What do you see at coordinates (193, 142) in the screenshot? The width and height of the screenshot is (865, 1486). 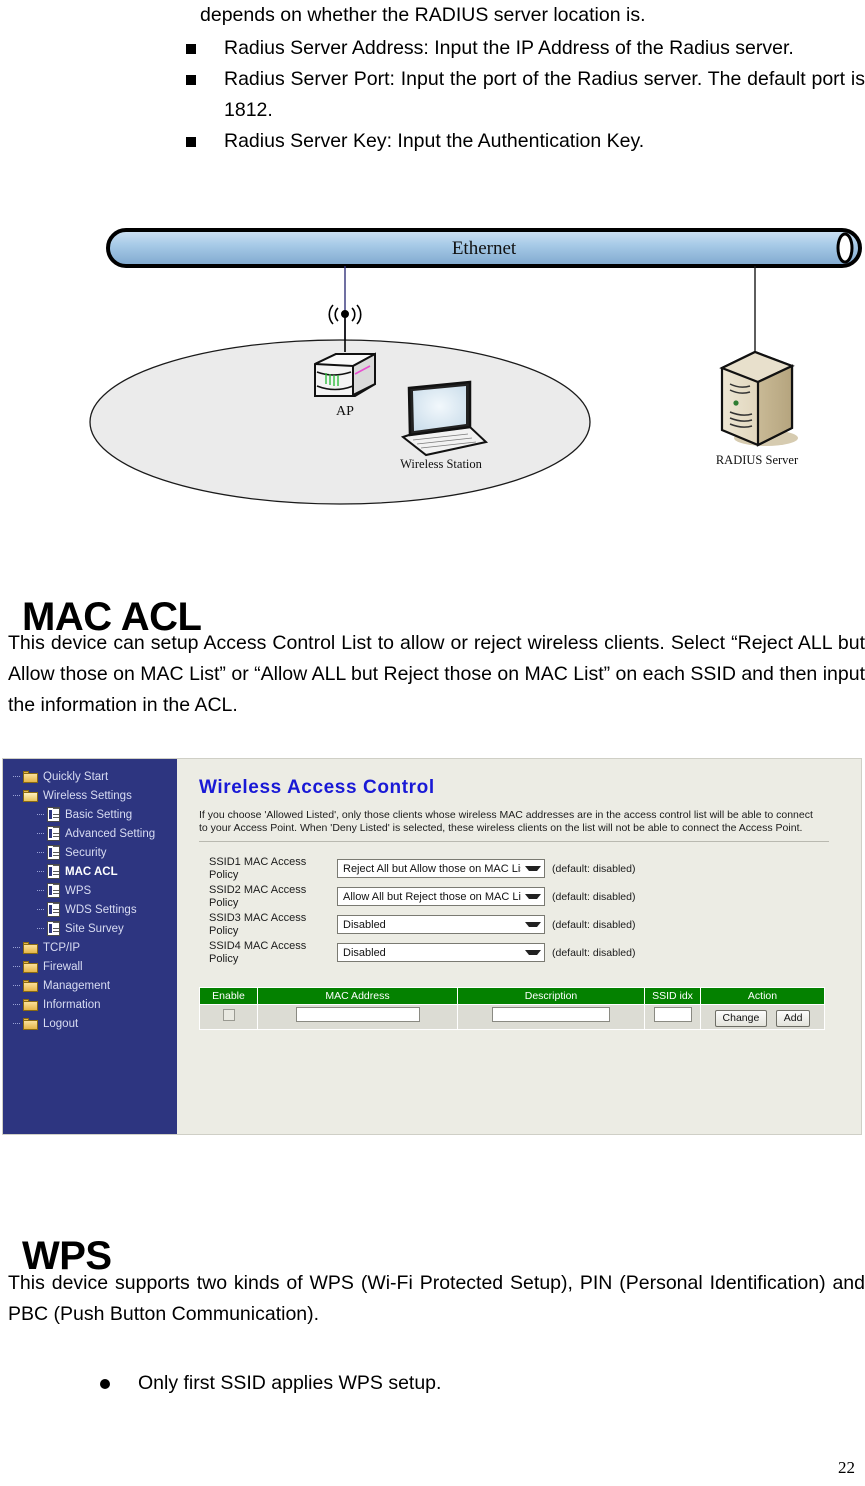 I see `square-bullet-icon` at bounding box center [193, 142].